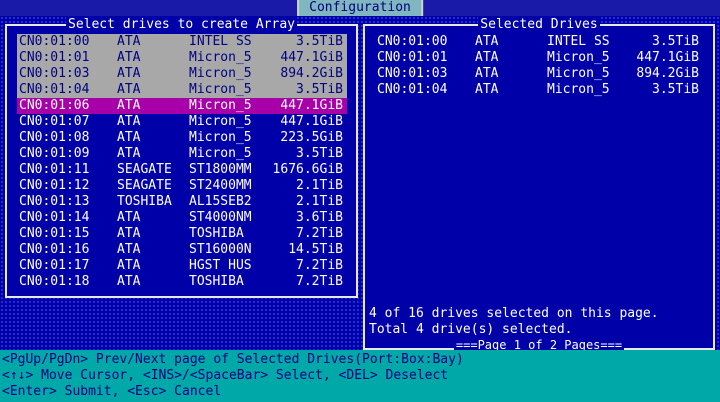 This screenshot has width=720, height=402. I want to click on drive-row: CN0:01:13 TOSHIBA AL15SEB2 2.1TiB, so click(182, 202).